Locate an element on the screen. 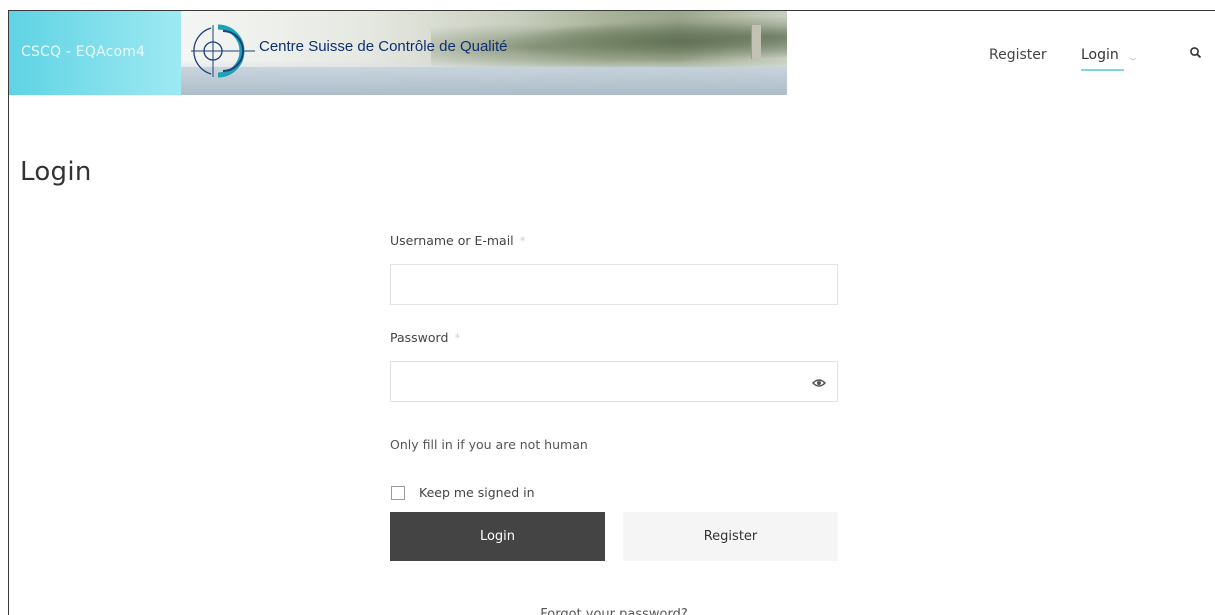 The image size is (1215, 615). show-password-toggle is located at coordinates (819, 383).